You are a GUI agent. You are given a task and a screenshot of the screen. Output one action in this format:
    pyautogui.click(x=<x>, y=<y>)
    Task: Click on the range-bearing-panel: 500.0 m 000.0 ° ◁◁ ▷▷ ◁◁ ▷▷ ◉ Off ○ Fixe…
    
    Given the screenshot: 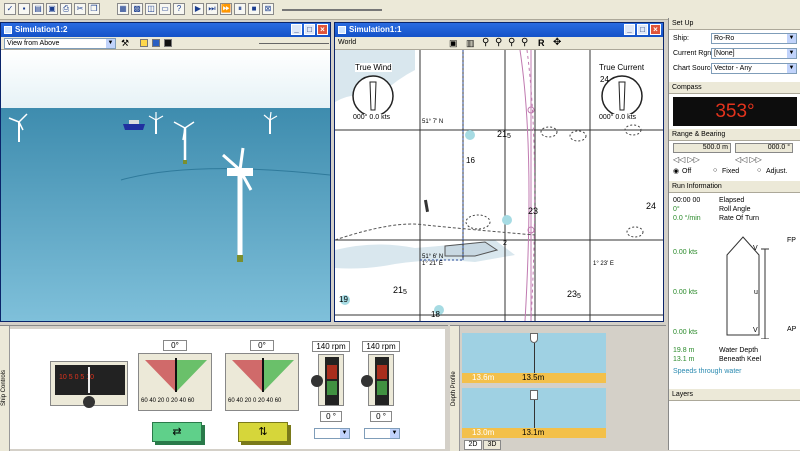 What is the action you would take?
    pyautogui.click(x=734, y=161)
    